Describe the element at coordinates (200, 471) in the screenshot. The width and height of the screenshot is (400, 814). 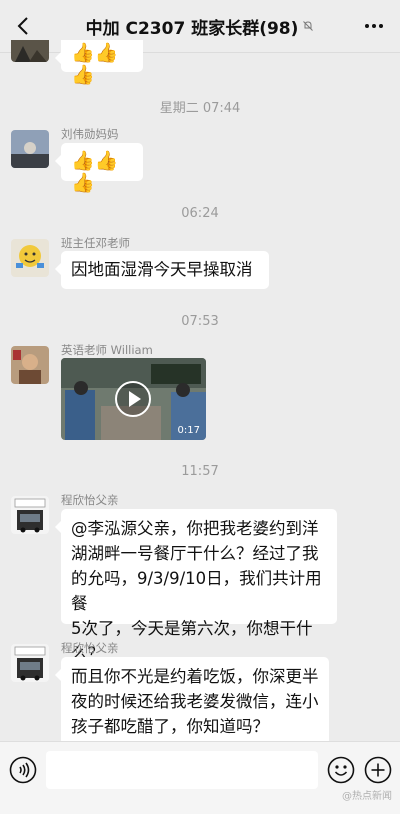
I see `time-separator: 11:57` at that location.